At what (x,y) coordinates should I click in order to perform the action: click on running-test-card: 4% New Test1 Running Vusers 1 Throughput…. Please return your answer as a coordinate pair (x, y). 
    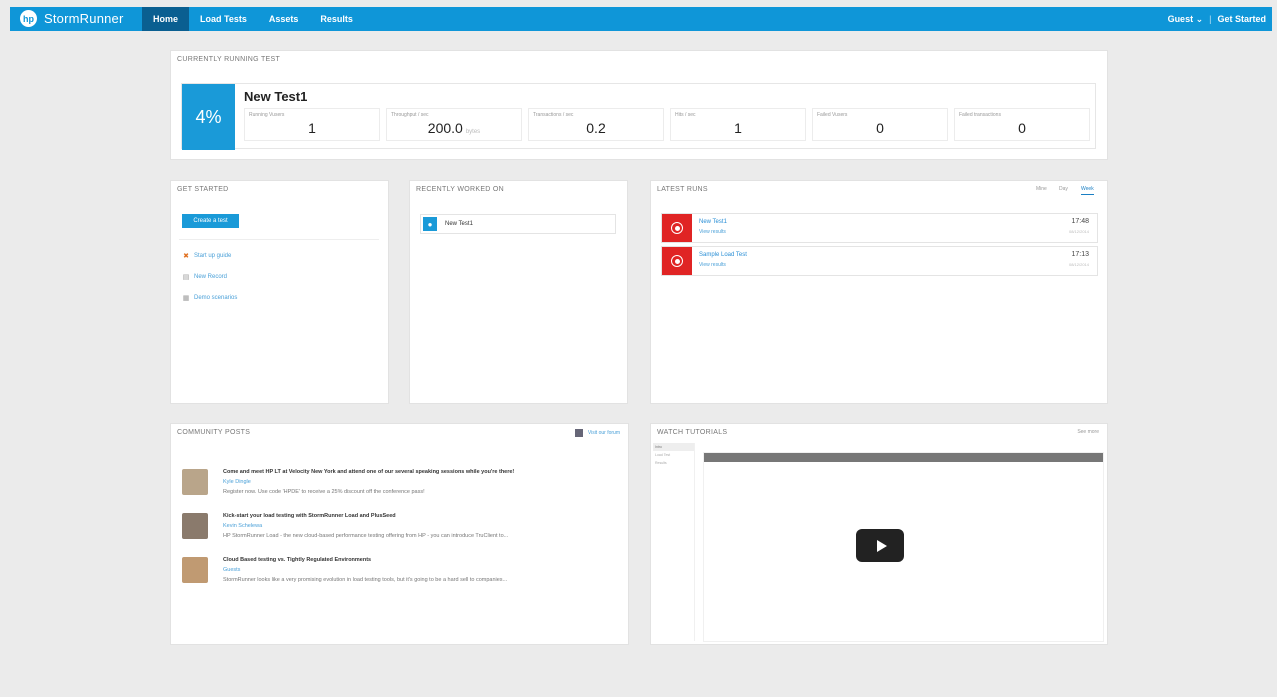
    Looking at the image, I should click on (638, 116).